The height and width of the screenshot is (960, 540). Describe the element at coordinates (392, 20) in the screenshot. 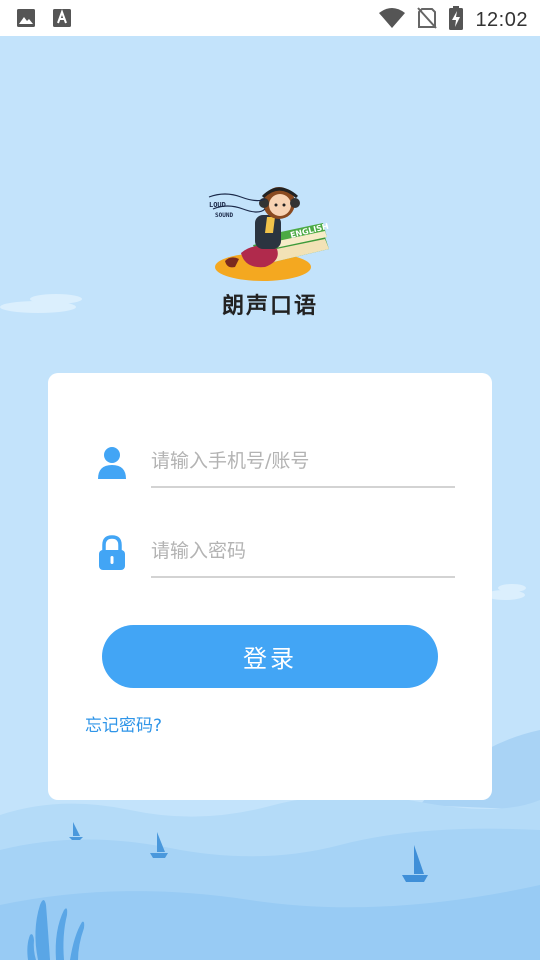

I see `wifi-icon` at that location.